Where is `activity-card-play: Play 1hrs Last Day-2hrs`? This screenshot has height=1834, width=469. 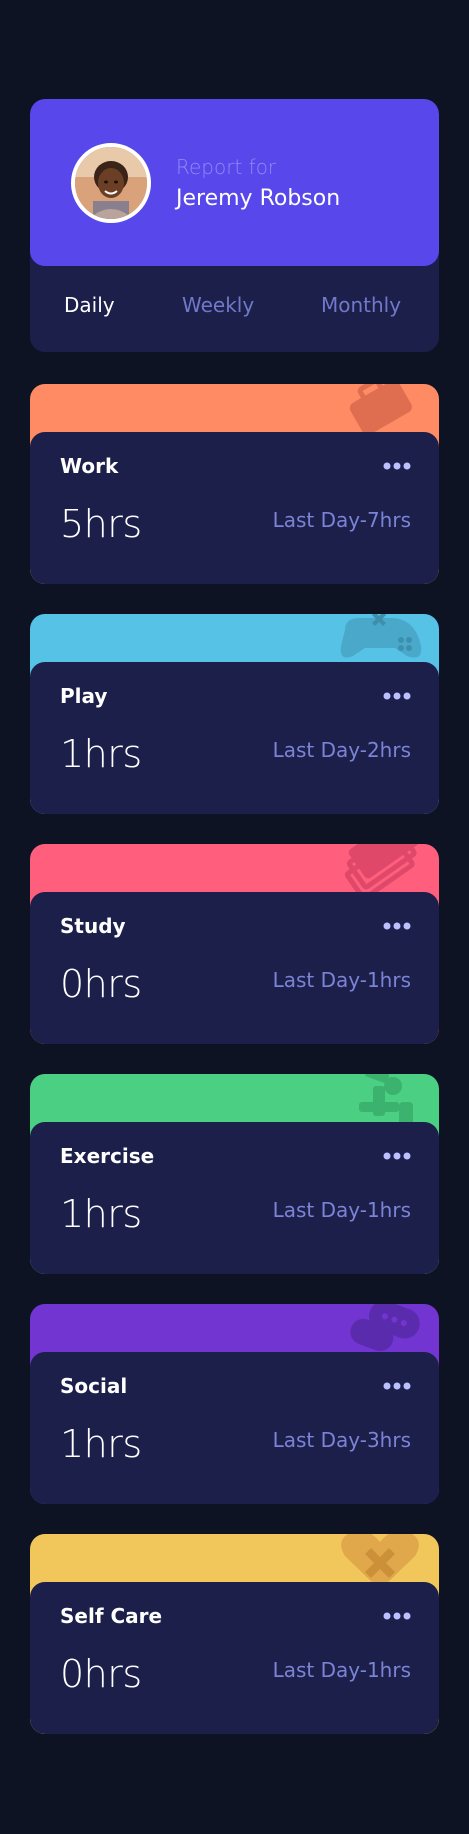
activity-card-play: Play 1hrs Last Day-2hrs is located at coordinates (234, 714).